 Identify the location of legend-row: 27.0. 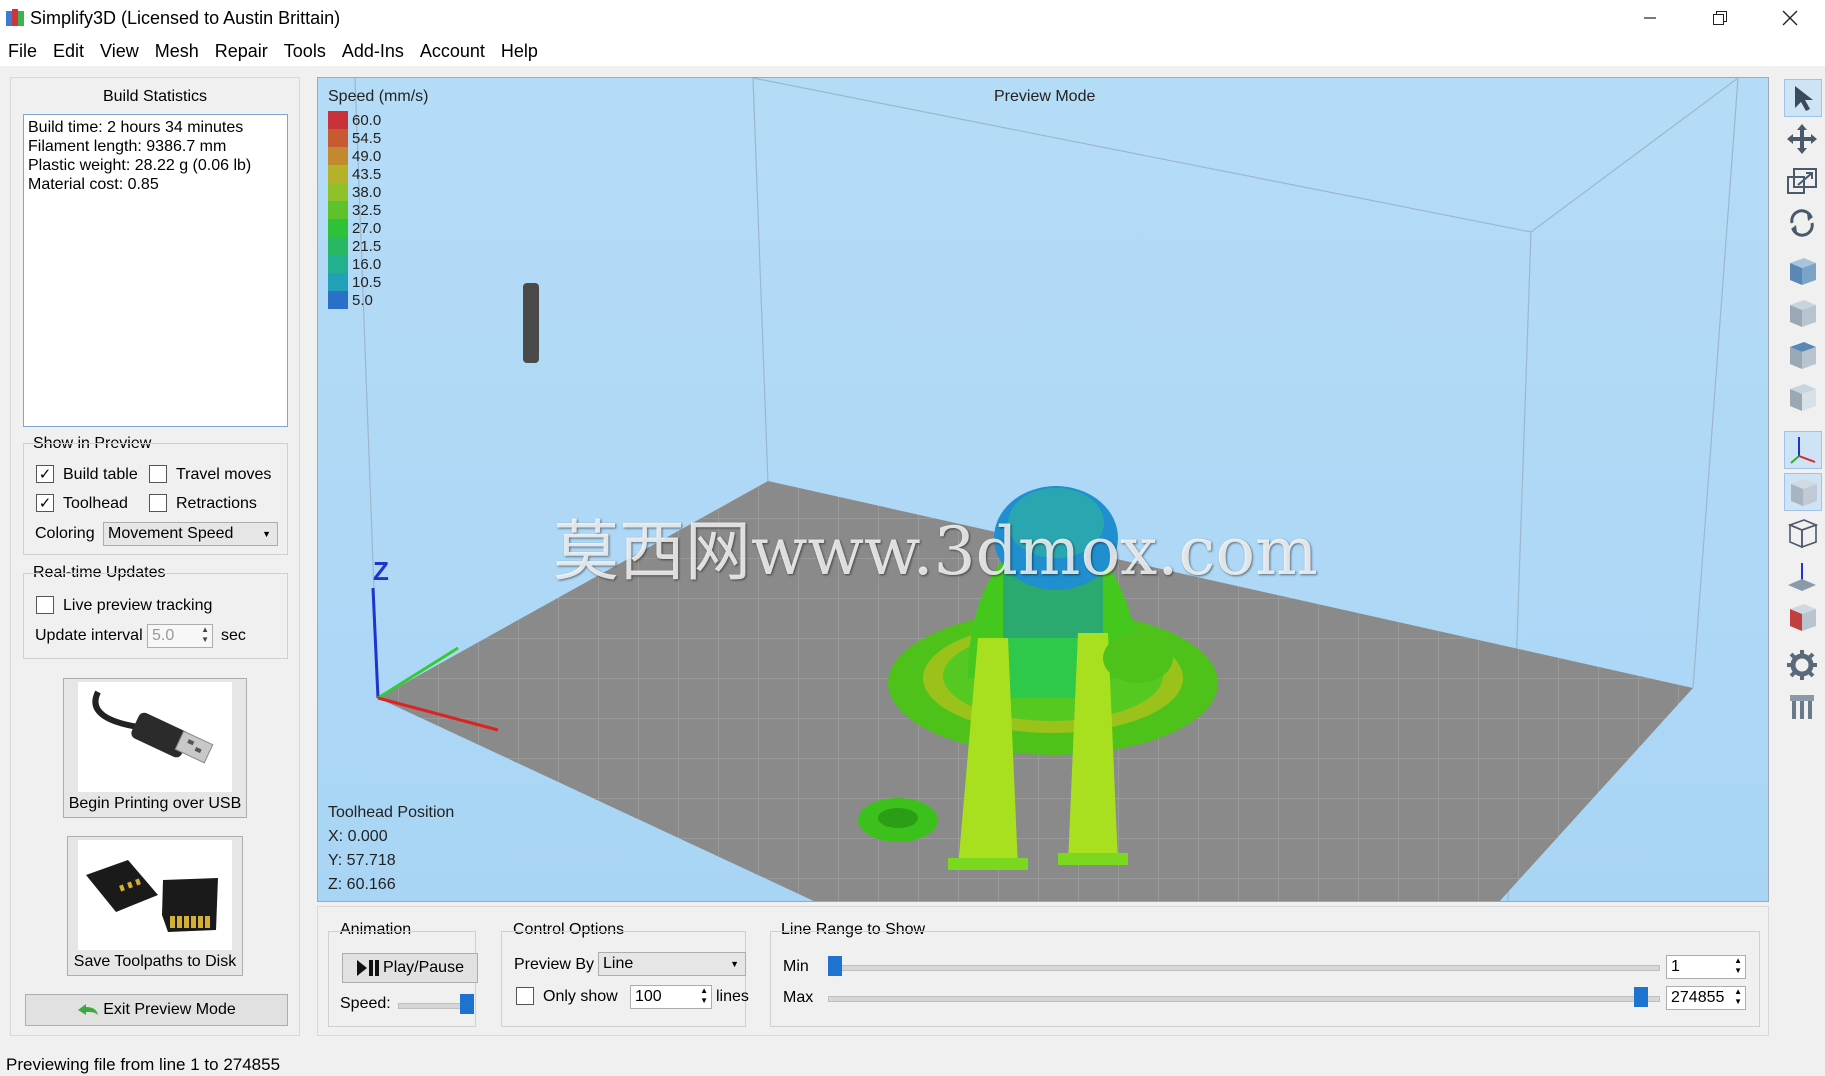
(354, 228).